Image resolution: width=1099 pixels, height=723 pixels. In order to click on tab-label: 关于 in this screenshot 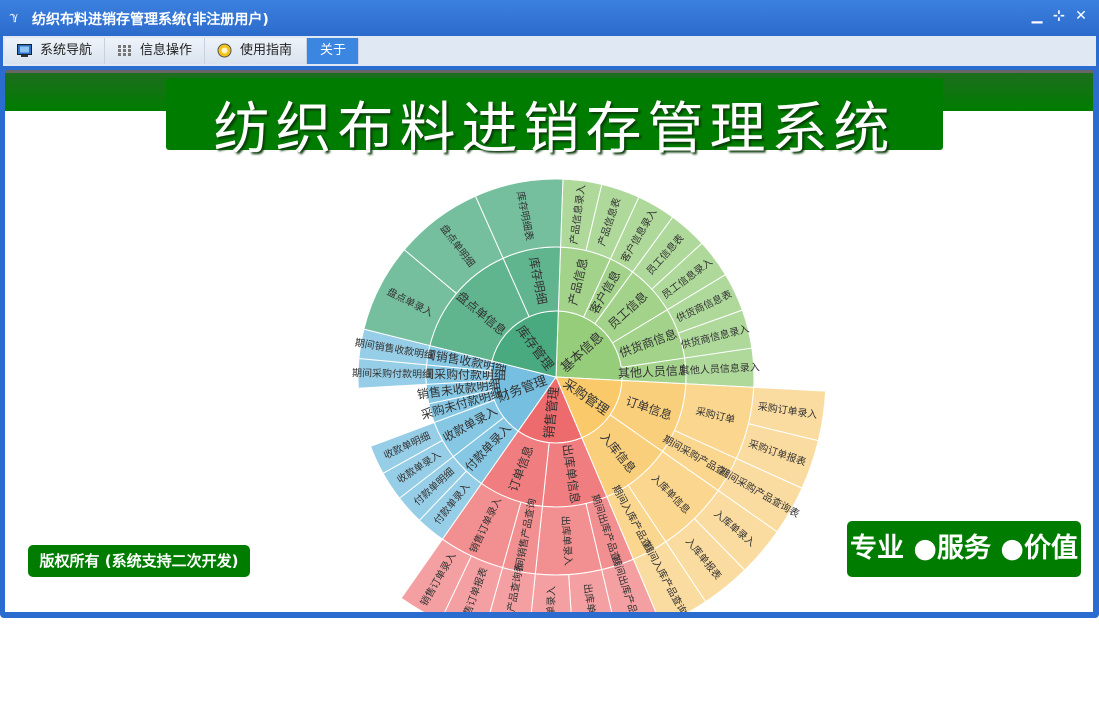, I will do `click(333, 50)`.